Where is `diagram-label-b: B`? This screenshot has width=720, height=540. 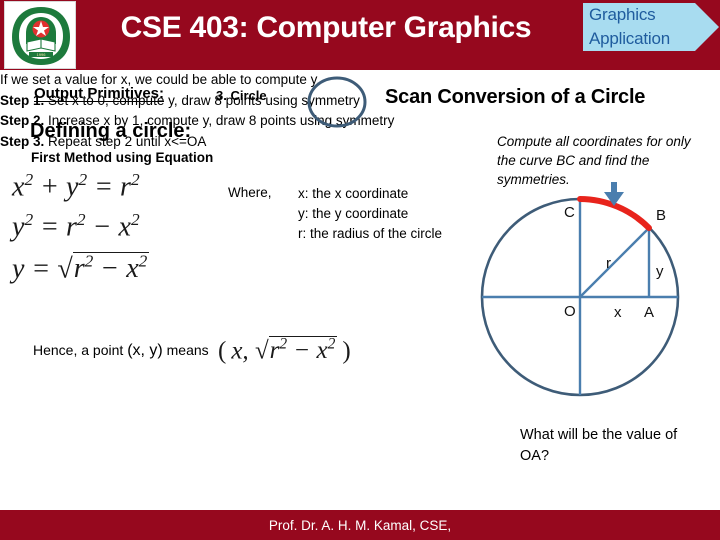
diagram-label-b: B is located at coordinates (661, 215).